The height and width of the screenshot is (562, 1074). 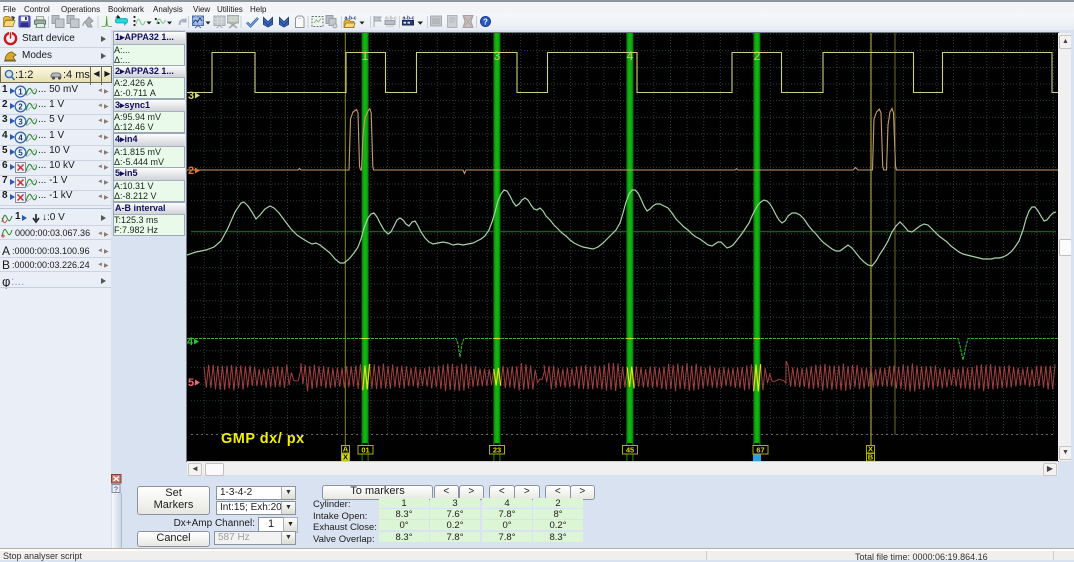 I want to click on svg-text: 45, so click(x=630, y=450).